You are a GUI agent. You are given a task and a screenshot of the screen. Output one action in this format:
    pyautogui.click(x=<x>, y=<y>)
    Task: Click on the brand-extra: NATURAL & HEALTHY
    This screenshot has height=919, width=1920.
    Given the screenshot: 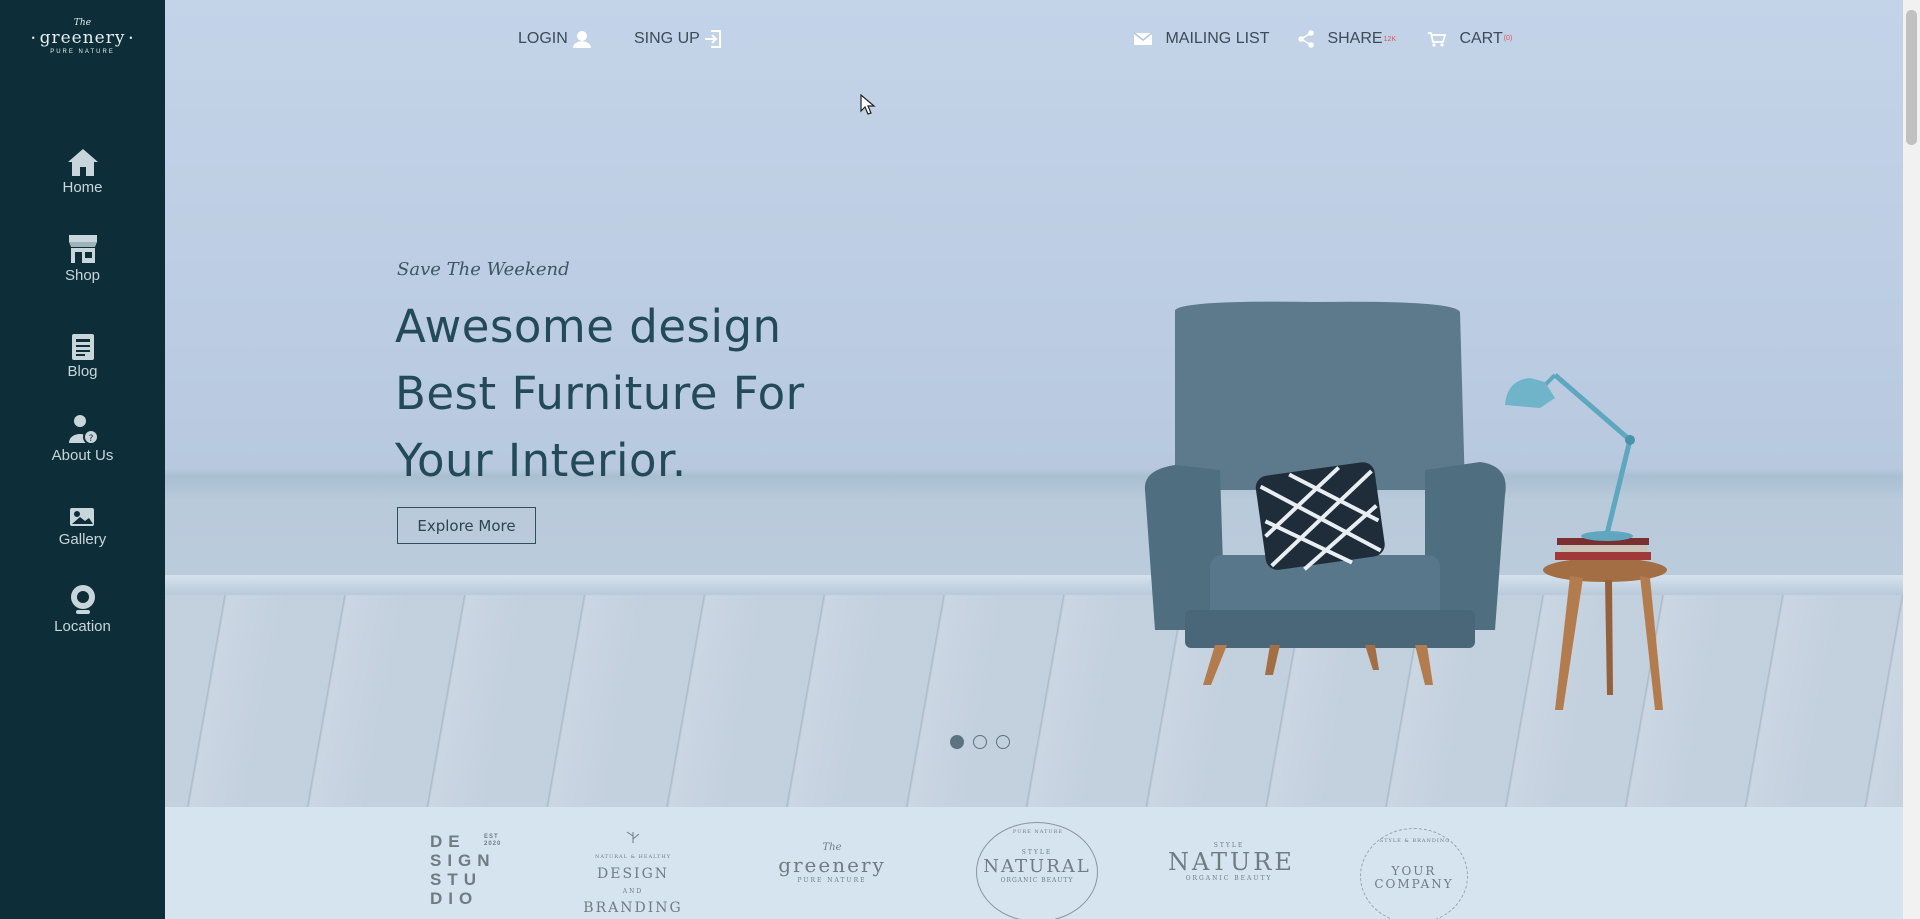 What is the action you would take?
    pyautogui.click(x=633, y=857)
    